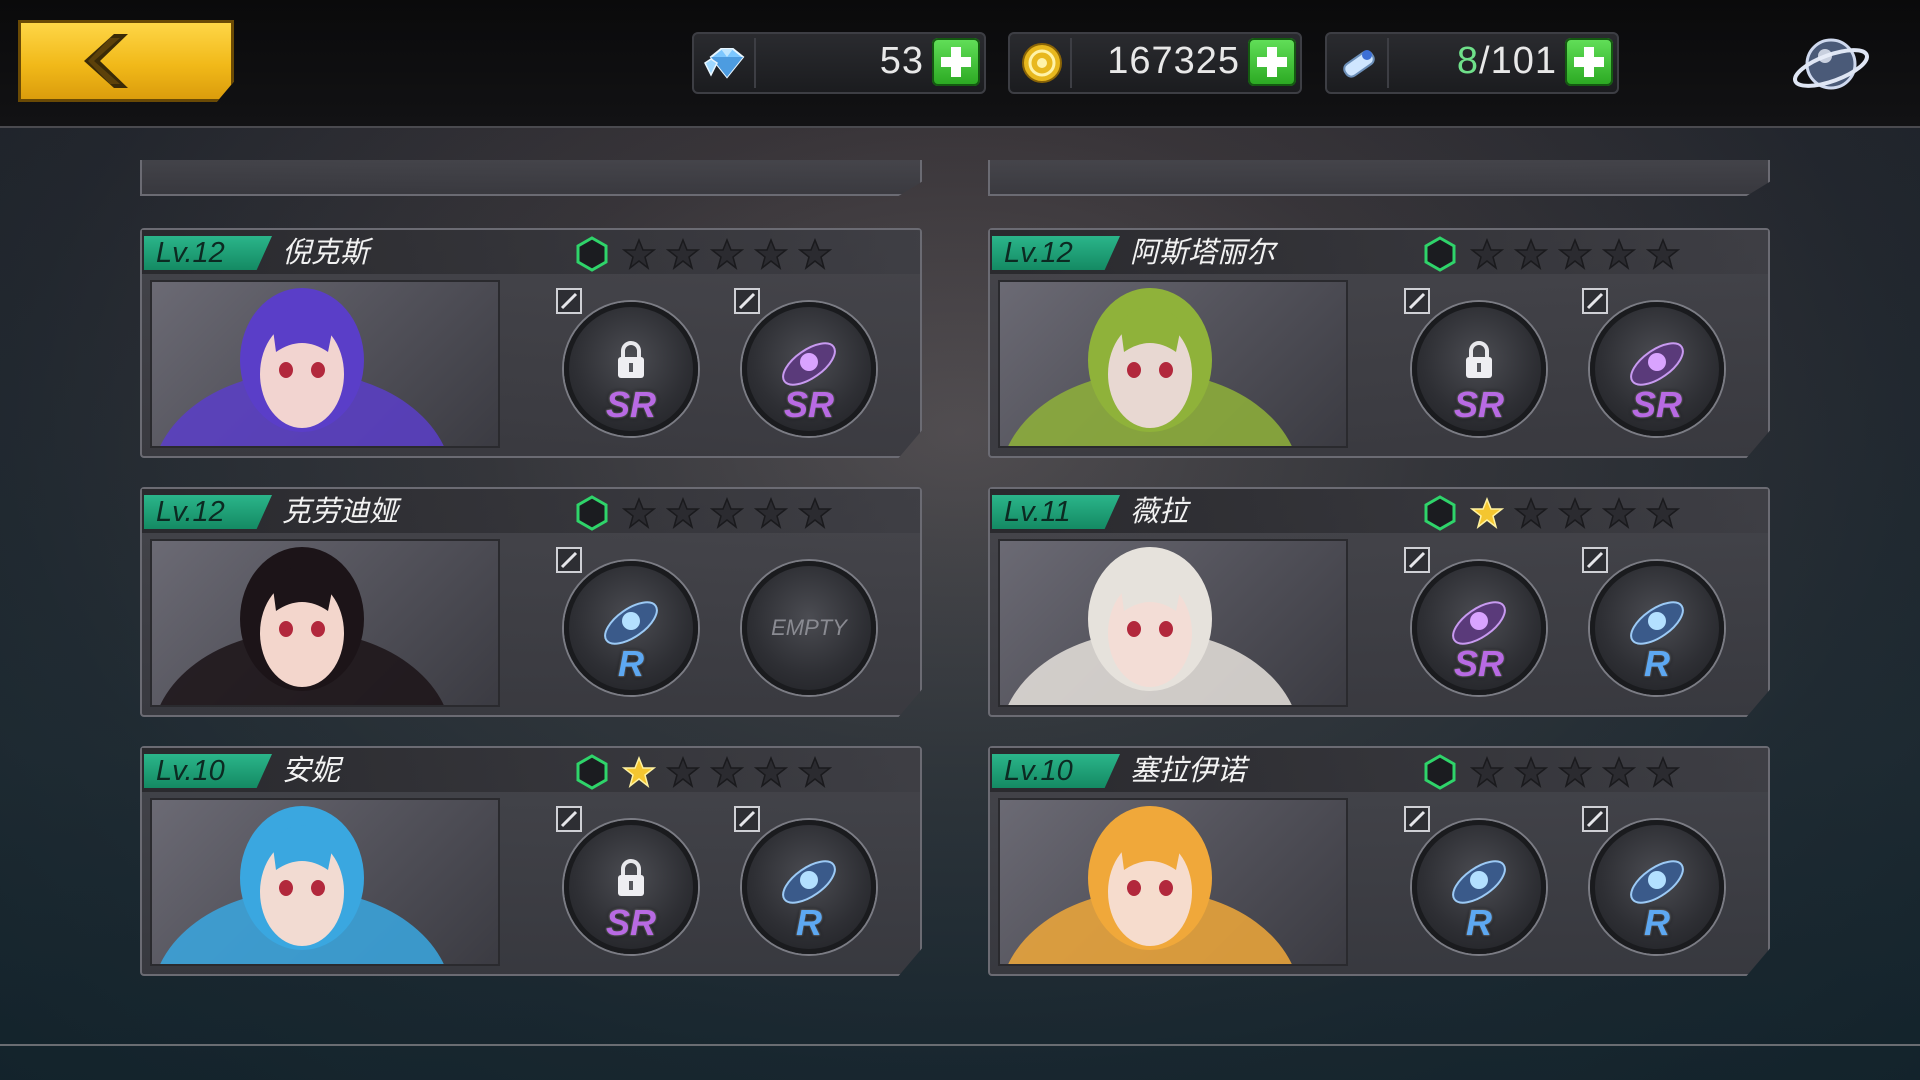  Describe the element at coordinates (1379, 343) in the screenshot. I see `character-card: Lv.12 阿斯塔丽尔 SR SR` at that location.